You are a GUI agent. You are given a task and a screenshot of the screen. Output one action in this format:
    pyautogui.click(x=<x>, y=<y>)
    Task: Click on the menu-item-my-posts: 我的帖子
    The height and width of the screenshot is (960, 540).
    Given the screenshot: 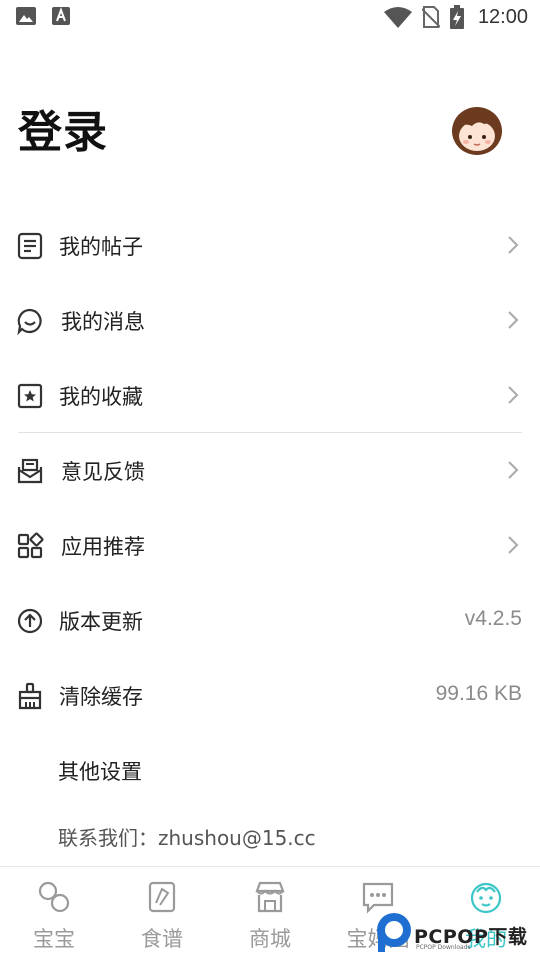 What is the action you would take?
    pyautogui.click(x=270, y=245)
    